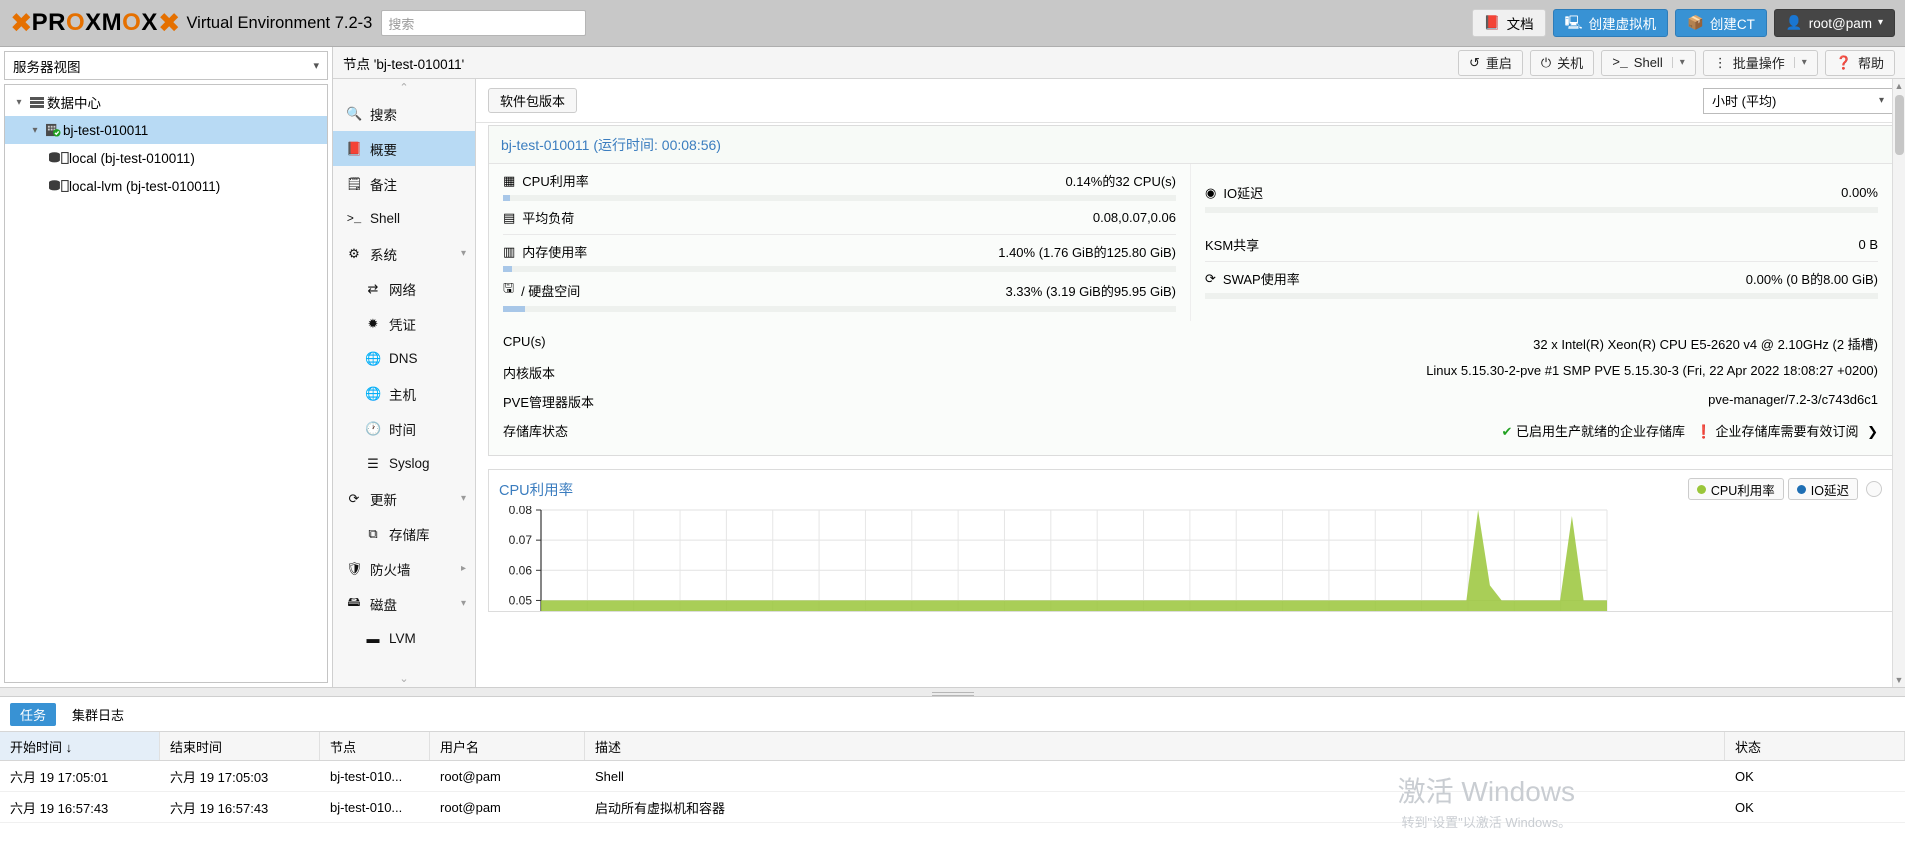 The width and height of the screenshot is (1905, 843). I want to click on info-value: pve-manager/7.2-3/c743d6c1, so click(1793, 399).